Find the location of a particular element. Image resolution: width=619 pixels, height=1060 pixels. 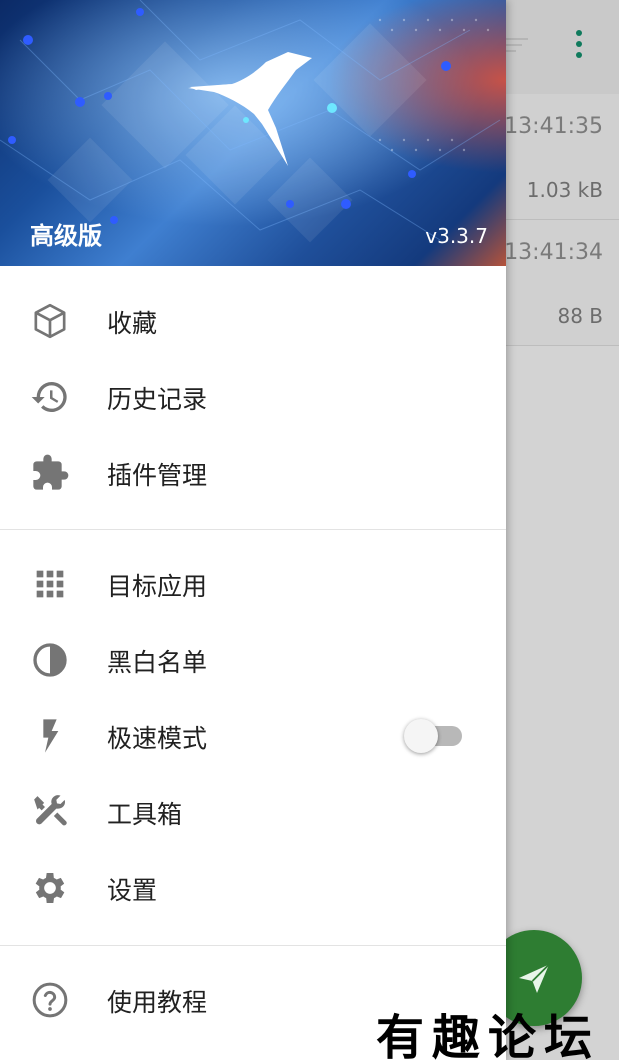

menu-item-label: 设置 is located at coordinates (132, 890).